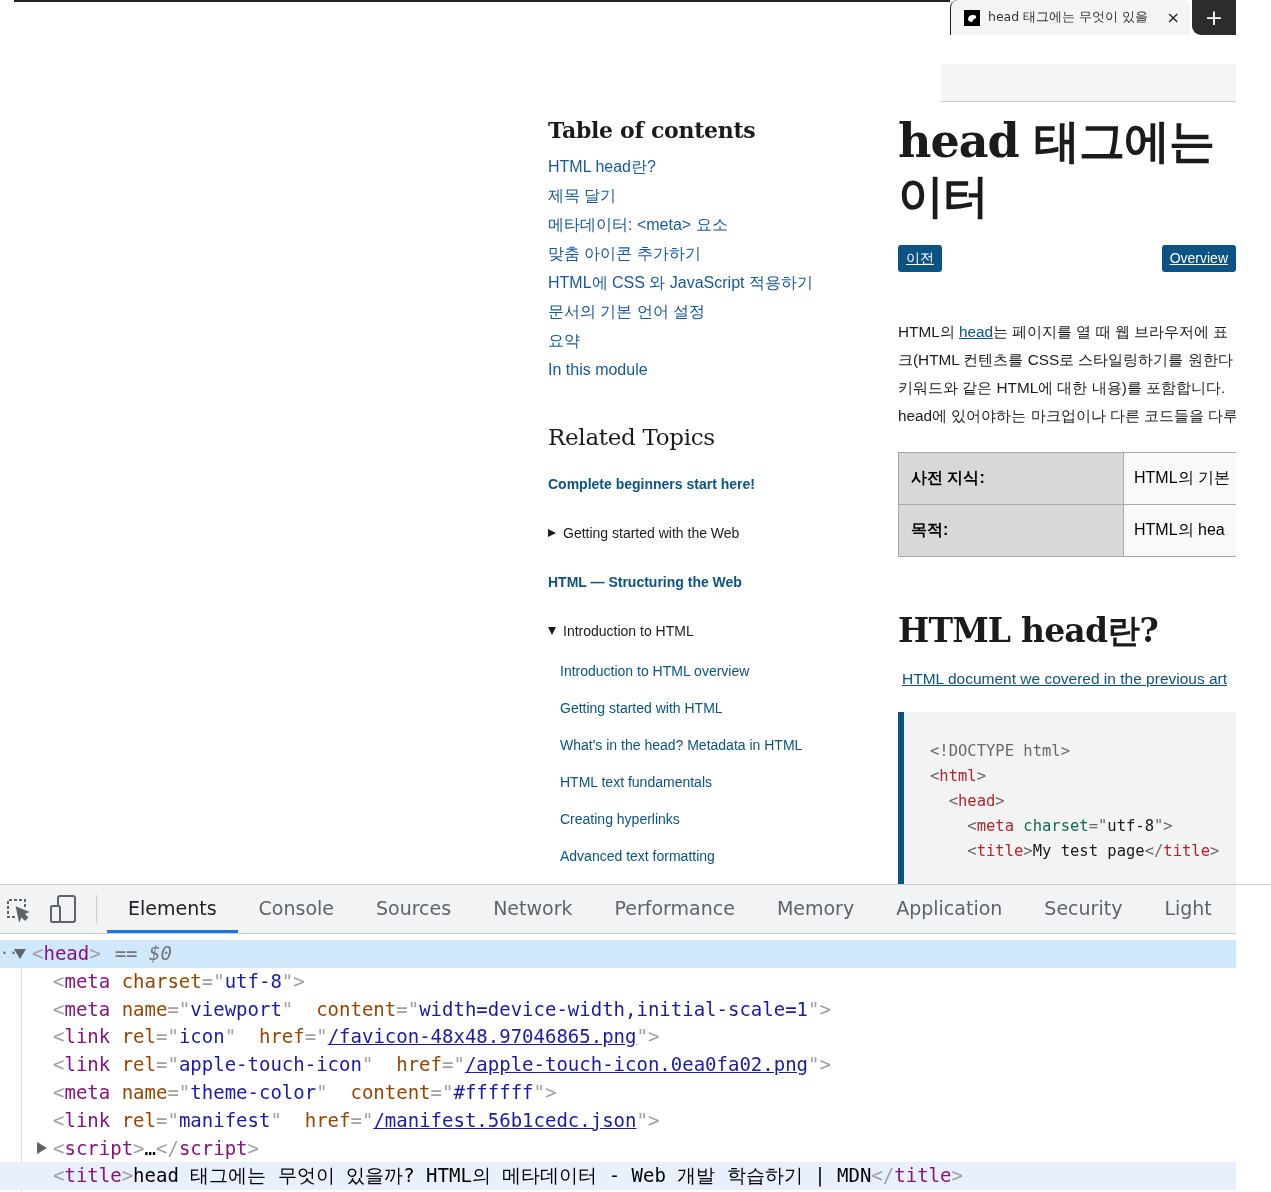  I want to click on console-reference: == $0, so click(143, 953).